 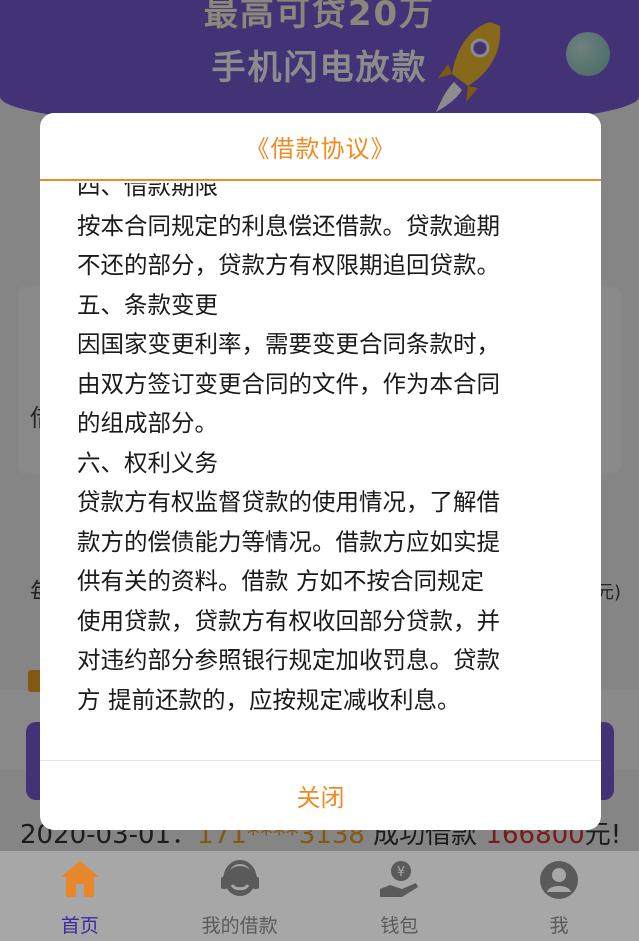 I want to click on modal-title: 《借款协议》, so click(x=320, y=148).